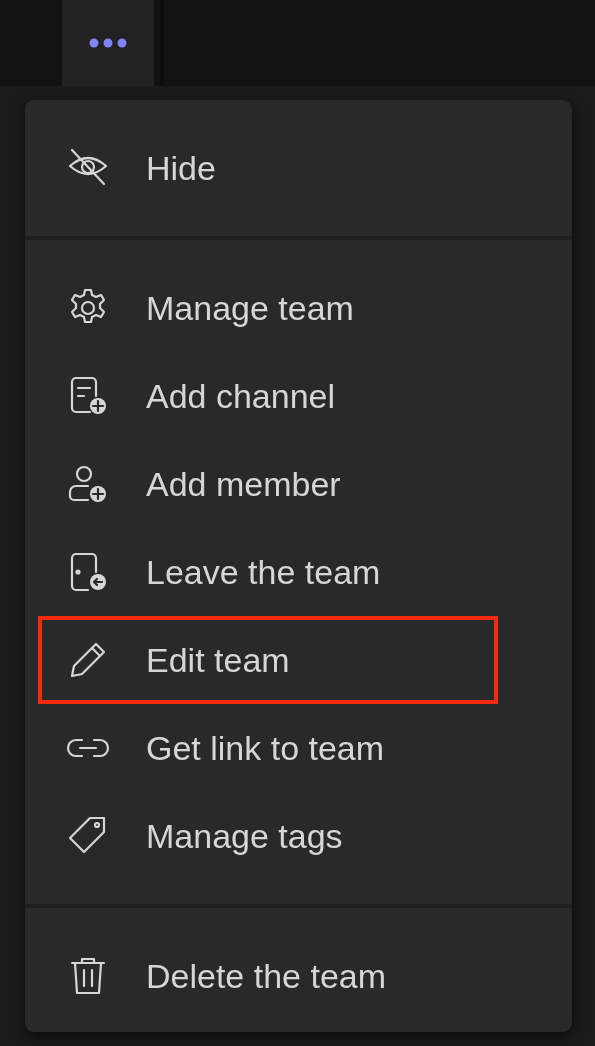  Describe the element at coordinates (268, 976) in the screenshot. I see `menu-item: Delete the team` at that location.